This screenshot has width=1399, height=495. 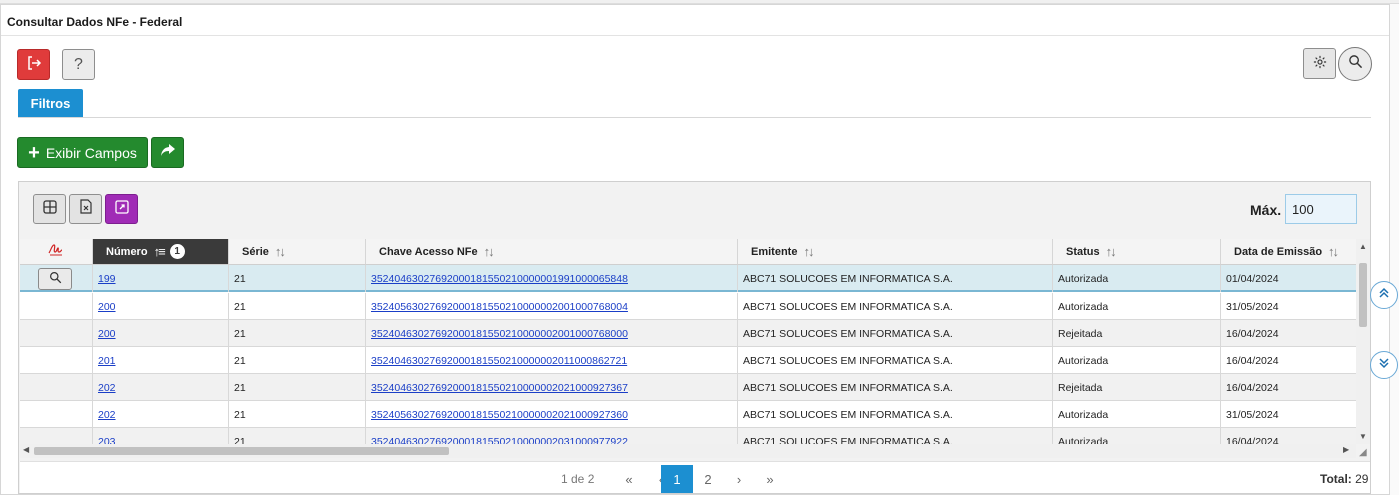 What do you see at coordinates (82, 152) in the screenshot?
I see `exibir-campos-button: + Exibir Campos` at bounding box center [82, 152].